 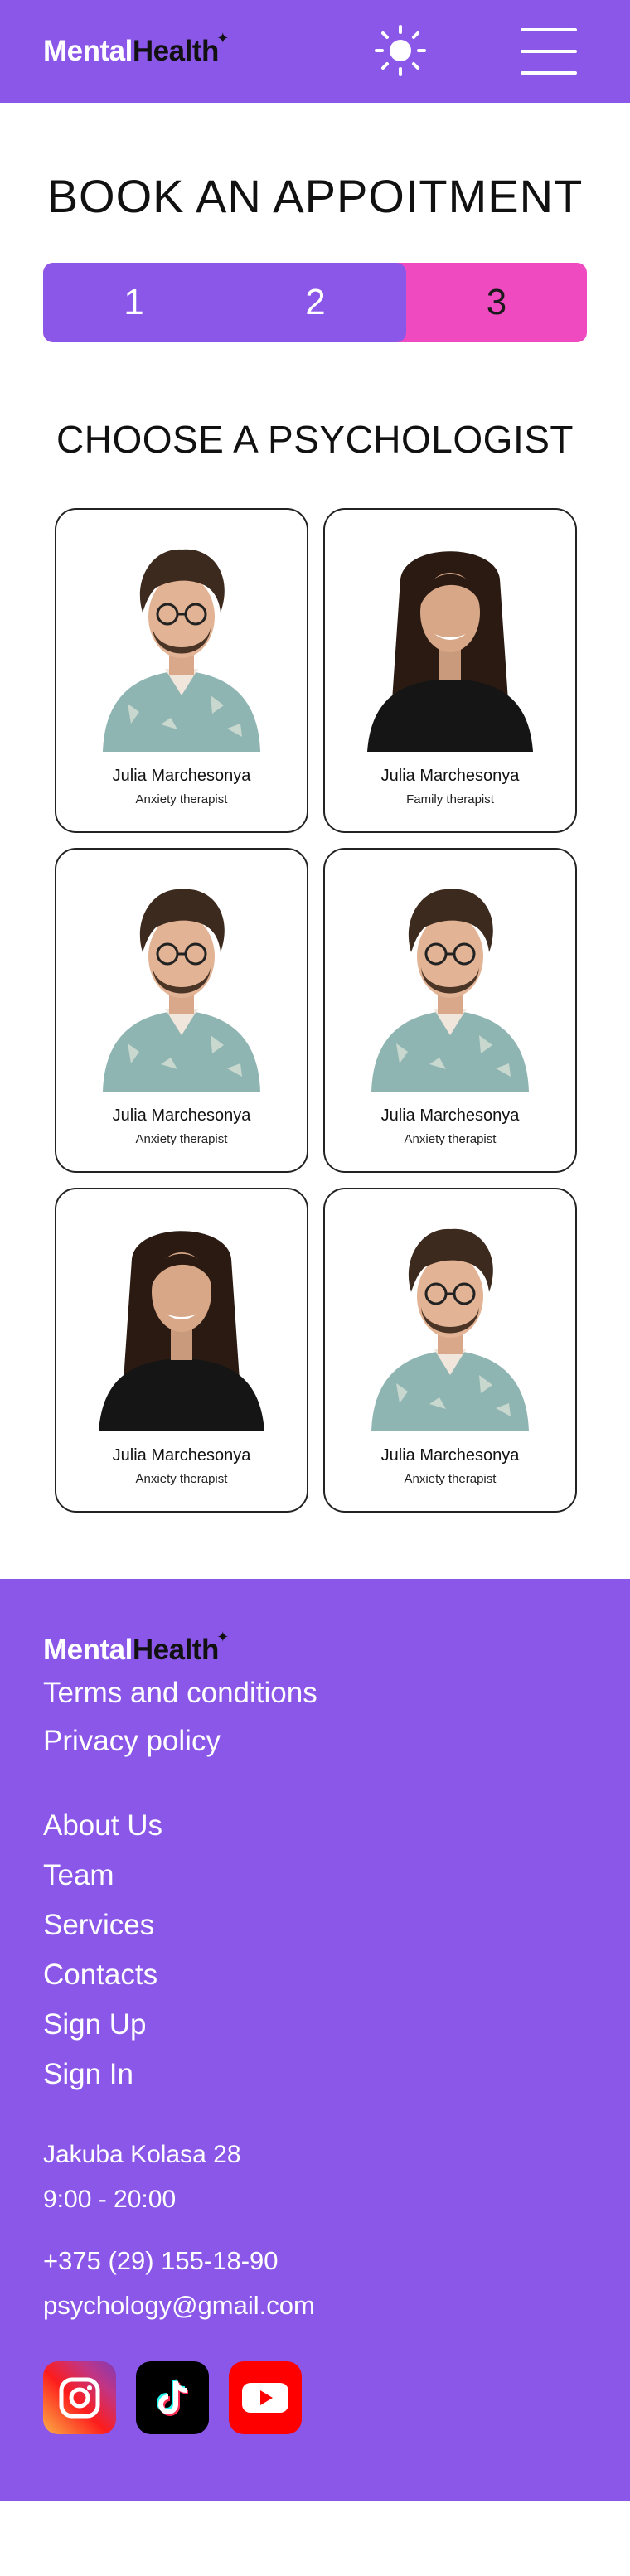 What do you see at coordinates (315, 51) in the screenshot?
I see `site-header: MentalHealth ✦` at bounding box center [315, 51].